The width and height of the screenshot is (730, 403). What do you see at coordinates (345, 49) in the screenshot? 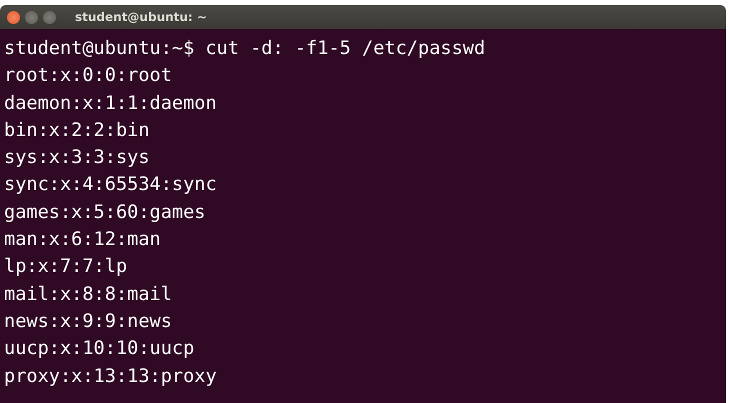
I see `command-text: cut -d: -f1-5 /etc/passwd` at bounding box center [345, 49].